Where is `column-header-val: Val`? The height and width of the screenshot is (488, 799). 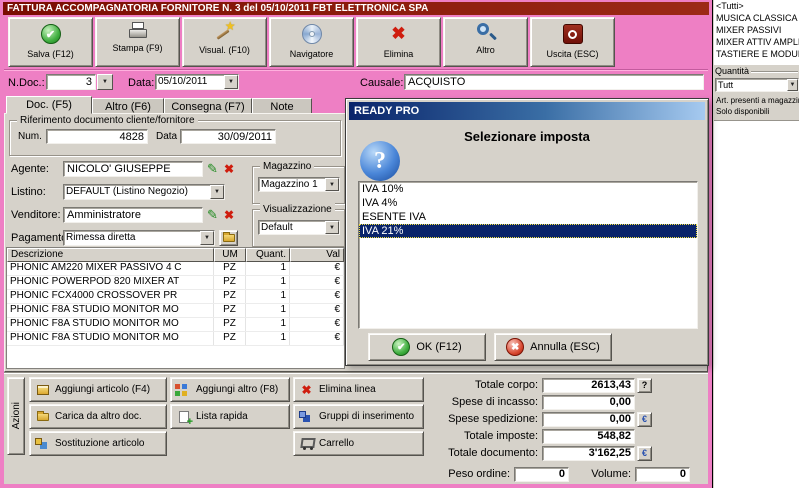
column-header-val: Val is located at coordinates (317, 255).